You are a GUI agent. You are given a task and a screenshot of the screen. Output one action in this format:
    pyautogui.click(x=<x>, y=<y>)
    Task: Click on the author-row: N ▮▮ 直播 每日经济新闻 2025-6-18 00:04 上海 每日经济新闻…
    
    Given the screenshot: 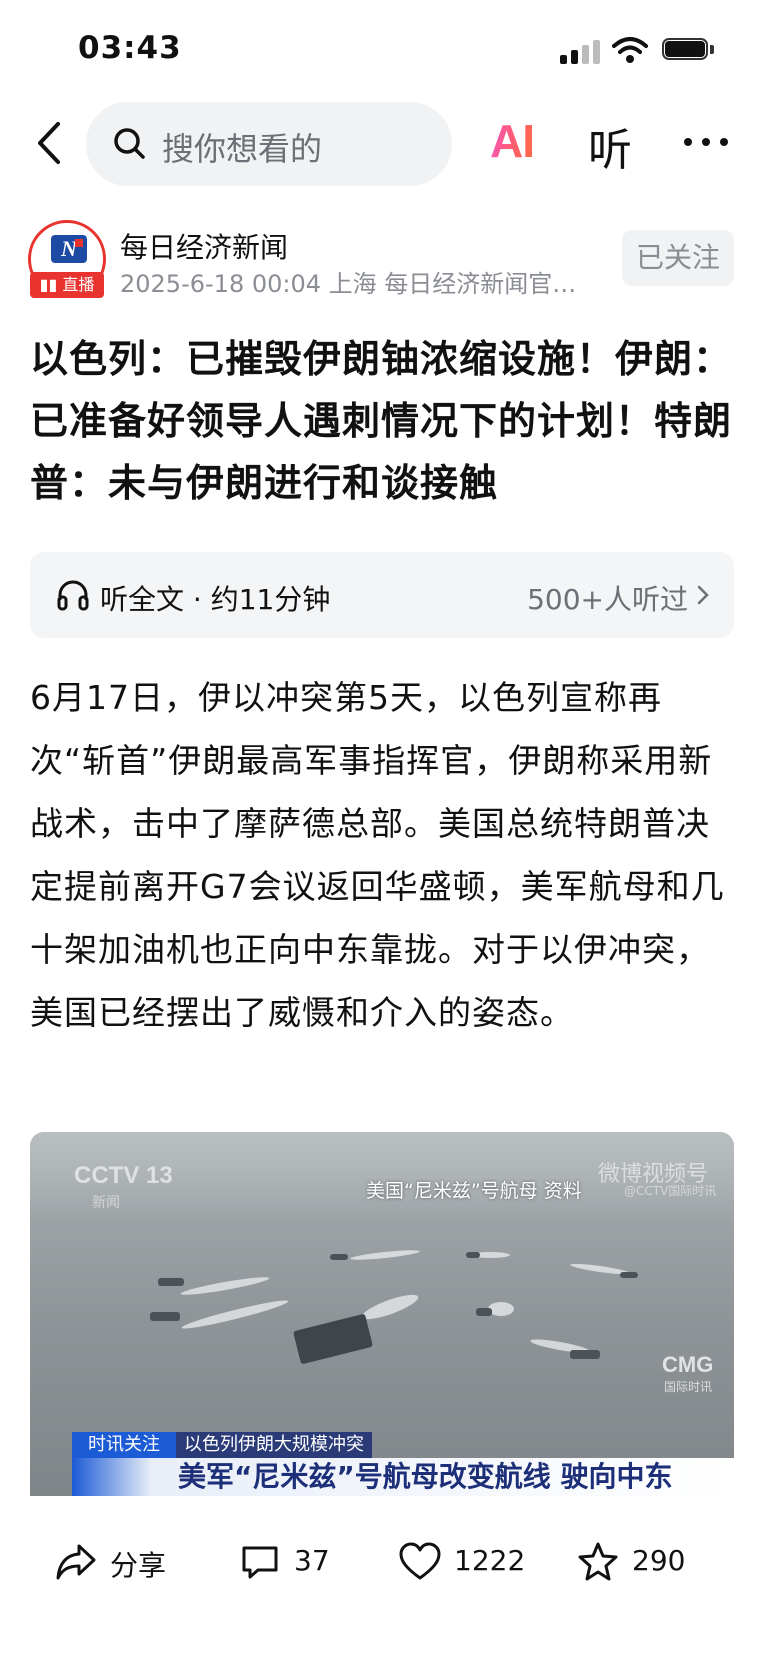 What is the action you would take?
    pyautogui.click(x=384, y=262)
    